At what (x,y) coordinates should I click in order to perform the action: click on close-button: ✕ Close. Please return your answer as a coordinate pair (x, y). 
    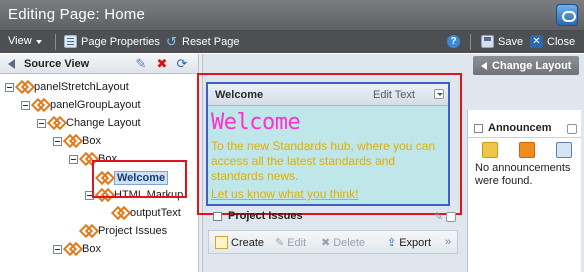
    Looking at the image, I should click on (552, 41).